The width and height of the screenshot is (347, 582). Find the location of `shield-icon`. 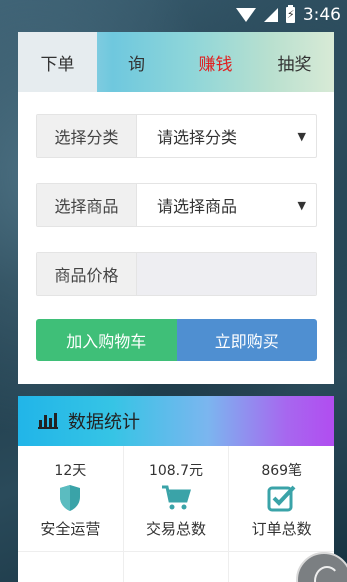

shield-icon is located at coordinates (70, 498).